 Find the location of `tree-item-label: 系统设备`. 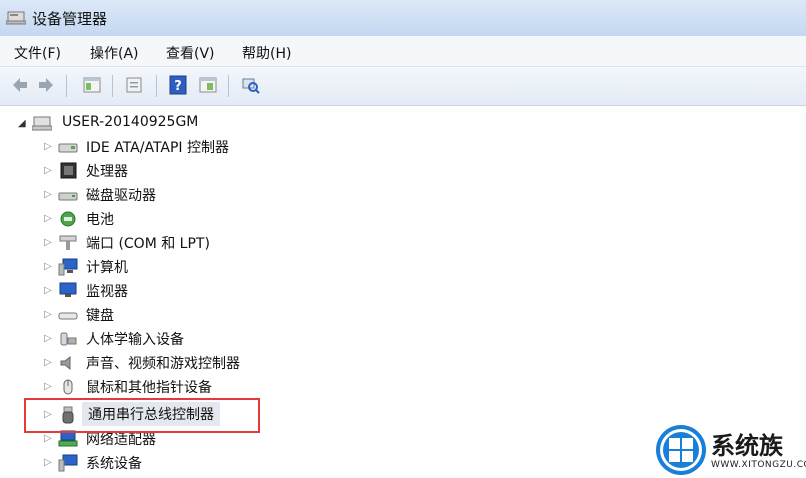

tree-item-label: 系统设备 is located at coordinates (114, 464).